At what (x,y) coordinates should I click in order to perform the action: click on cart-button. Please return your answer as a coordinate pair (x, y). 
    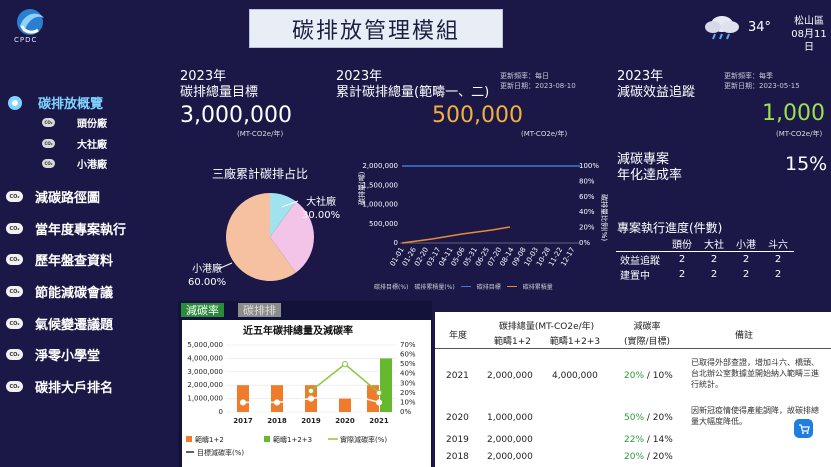
    Looking at the image, I should click on (803, 428).